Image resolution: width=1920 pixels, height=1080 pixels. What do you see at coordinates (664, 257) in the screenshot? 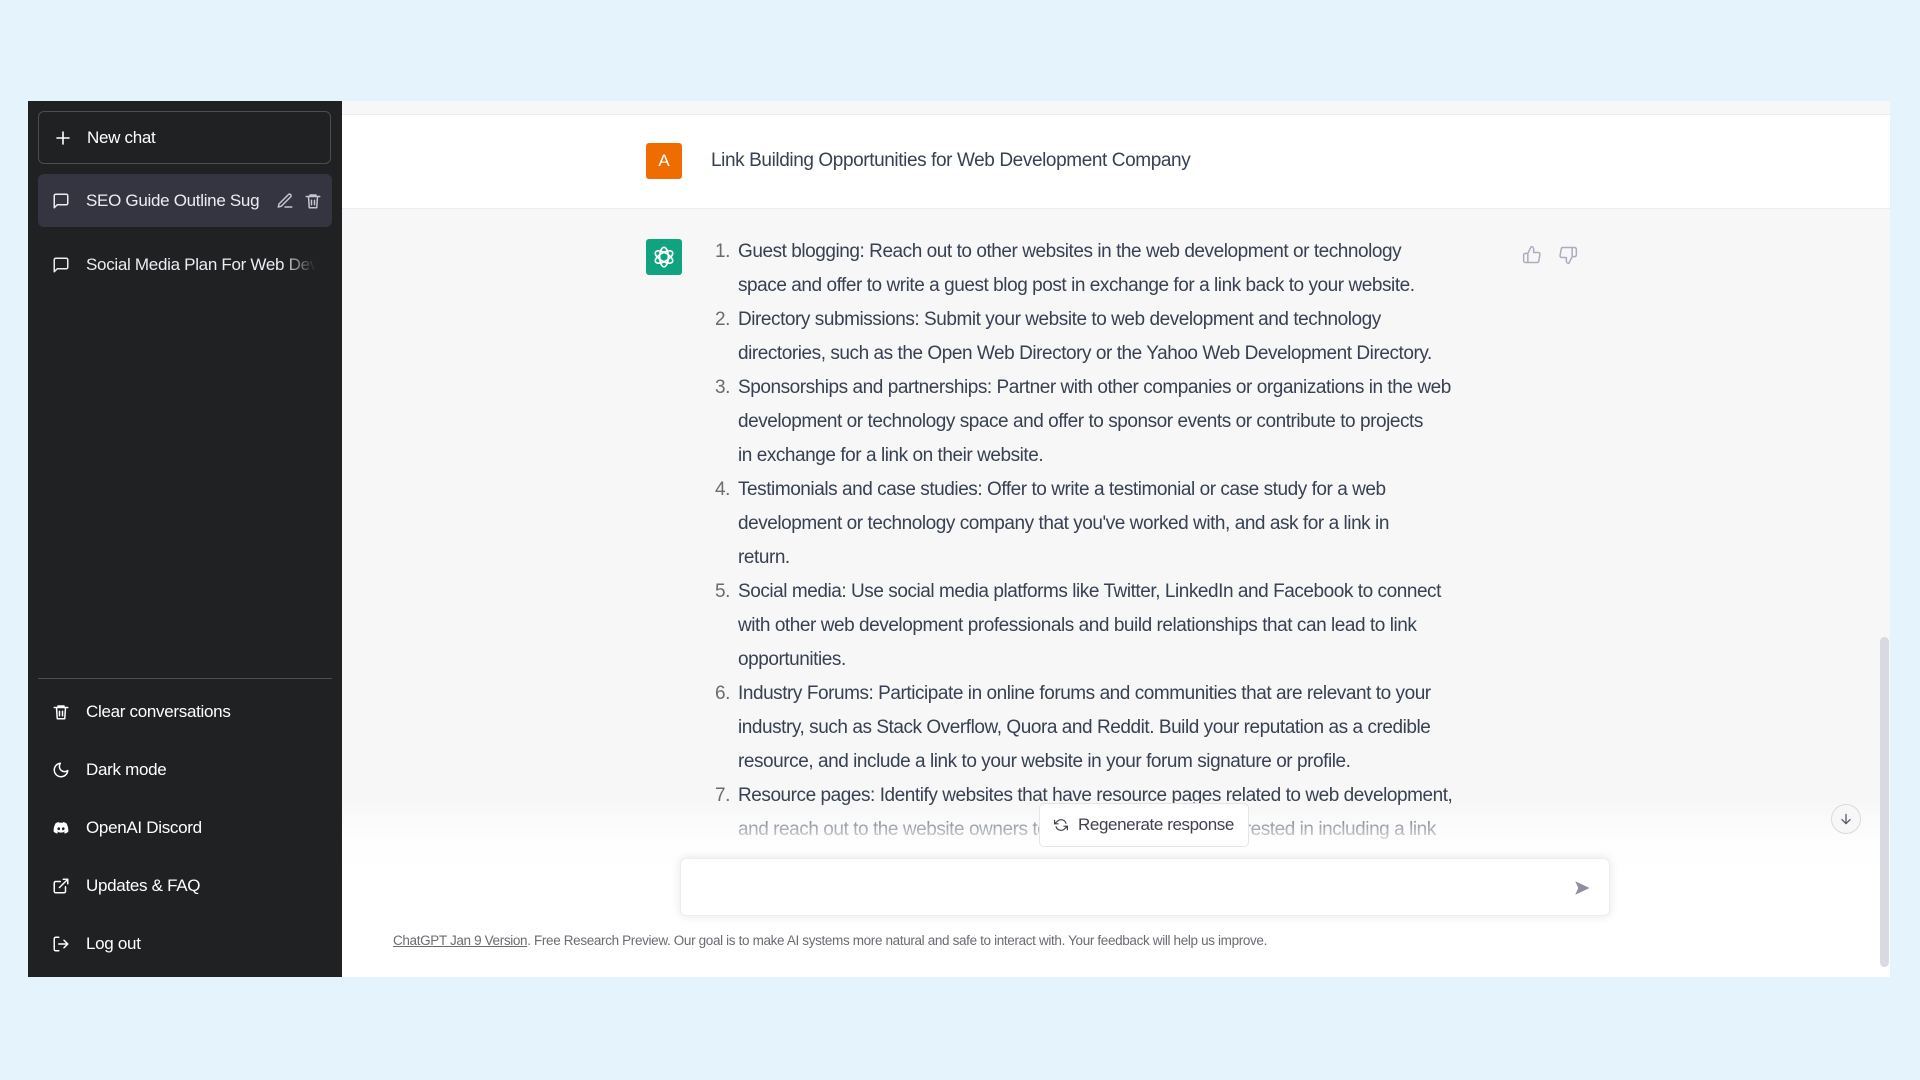
I see `chatgpt-logo-icon` at bounding box center [664, 257].